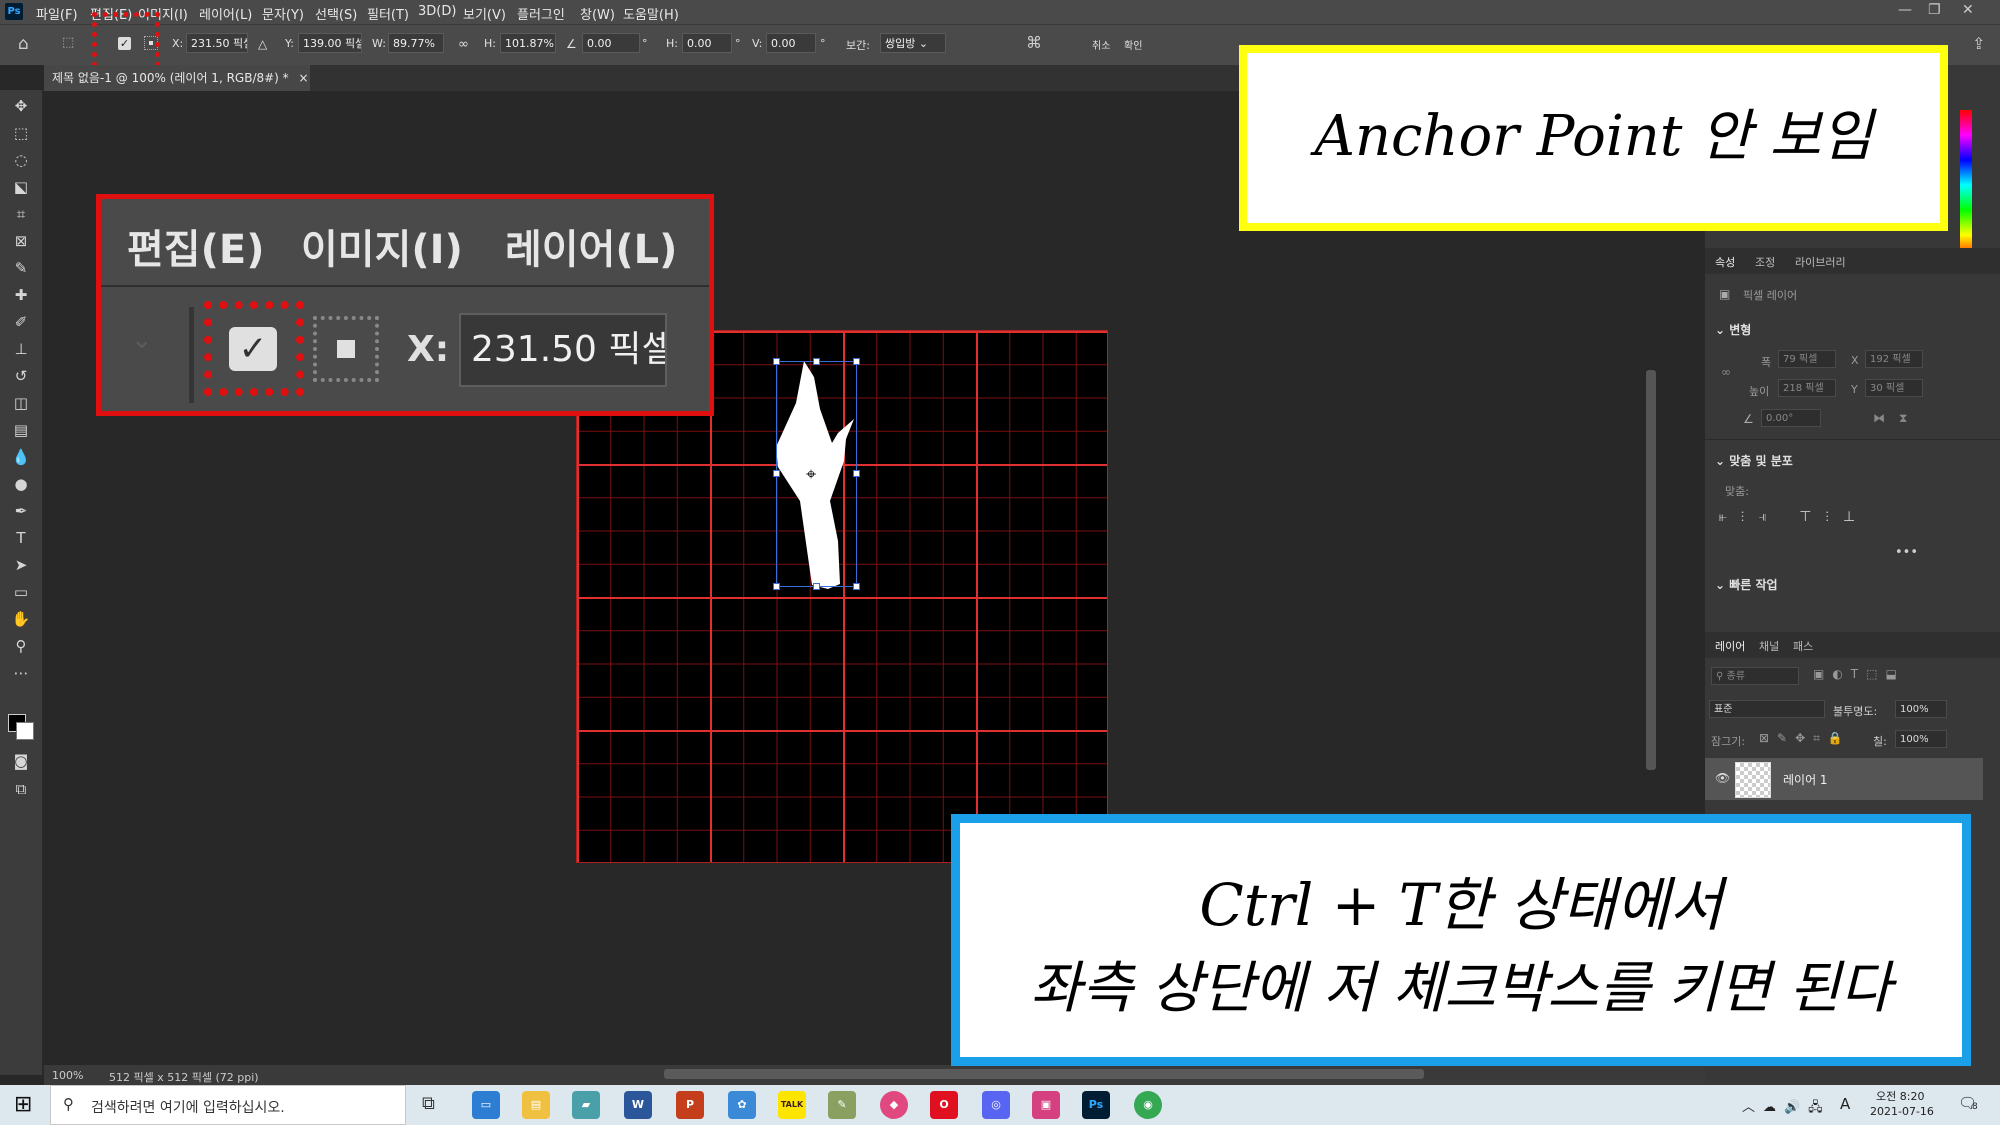 This screenshot has height=1125, width=2000. Describe the element at coordinates (21, 187) in the screenshot. I see `object-select-tool-icon: ⬕` at that location.